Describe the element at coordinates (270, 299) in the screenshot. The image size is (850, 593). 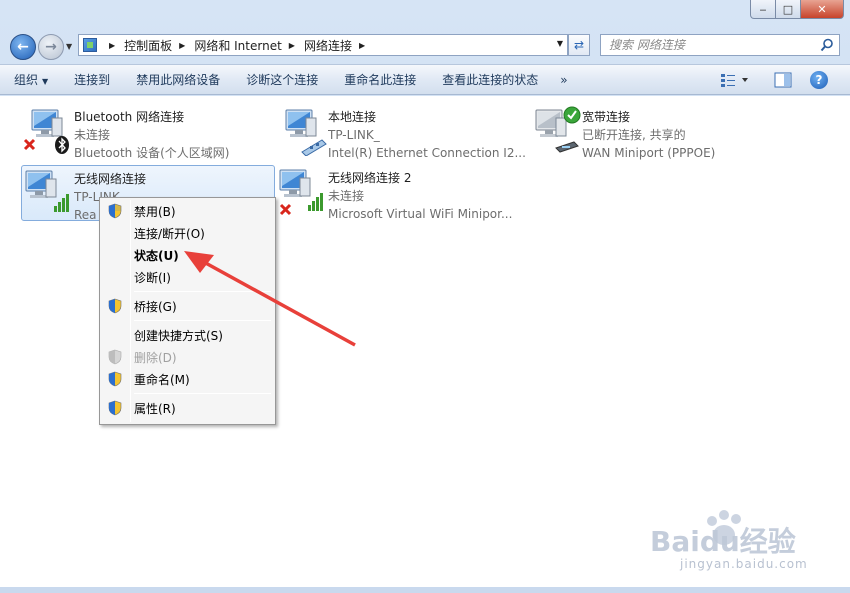
I see `annotation-arrow-icon` at that location.